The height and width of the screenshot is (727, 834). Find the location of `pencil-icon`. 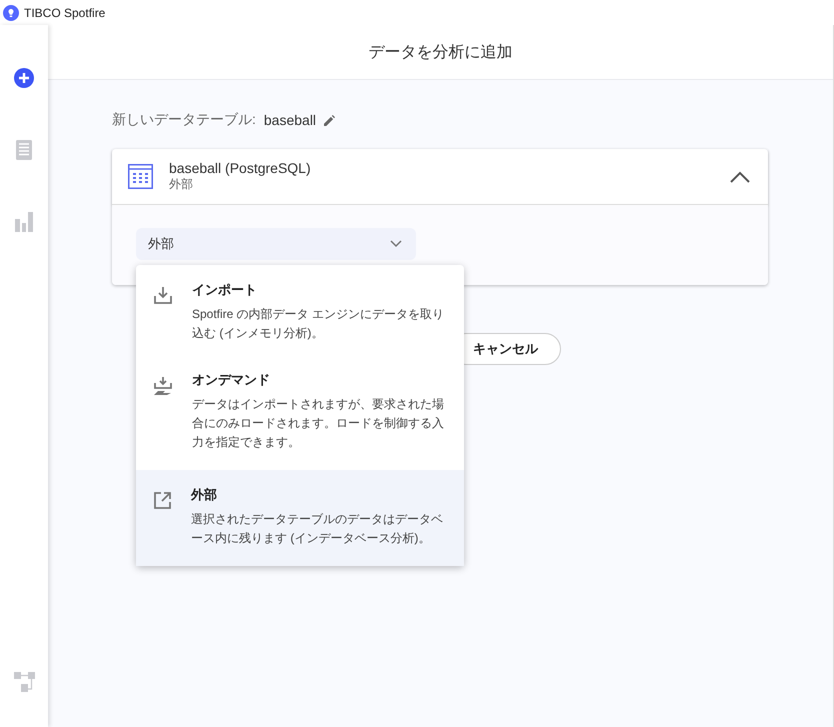

pencil-icon is located at coordinates (330, 120).